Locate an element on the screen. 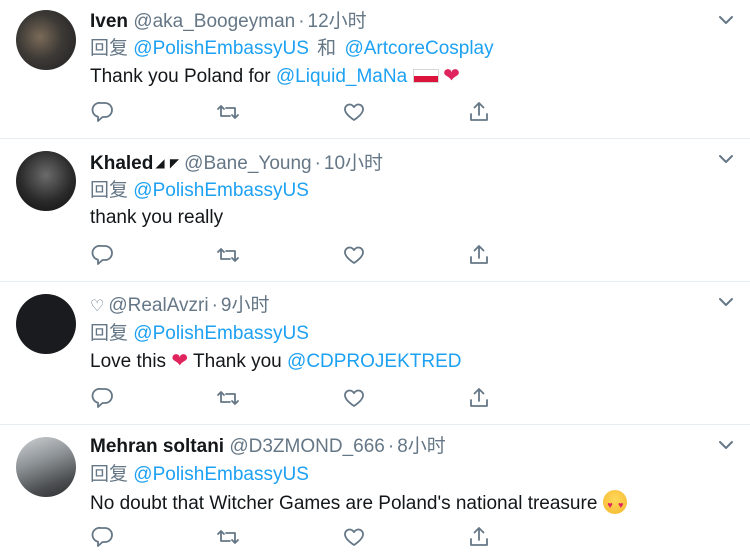  mention-link: @CDPROJEKTRED is located at coordinates (374, 361).